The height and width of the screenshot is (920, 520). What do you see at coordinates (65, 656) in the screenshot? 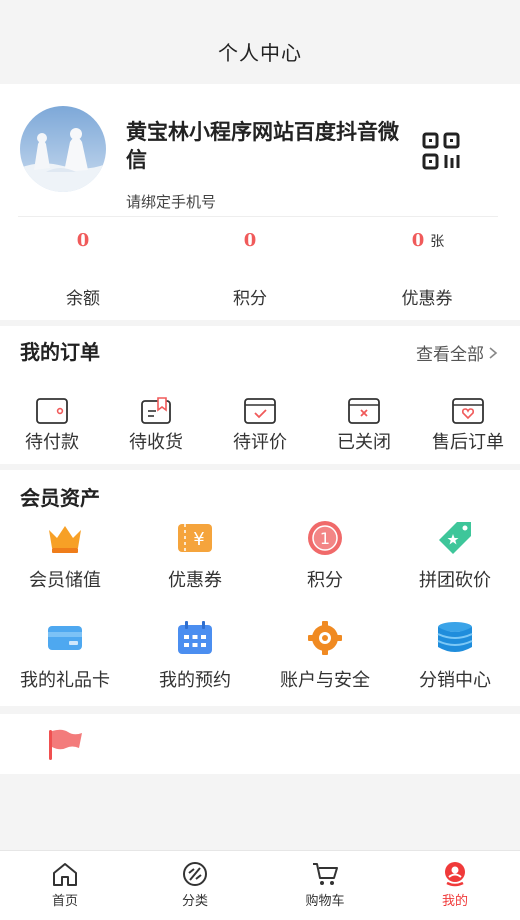
I see `asset-gift-card: 我的礼品卡` at bounding box center [65, 656].